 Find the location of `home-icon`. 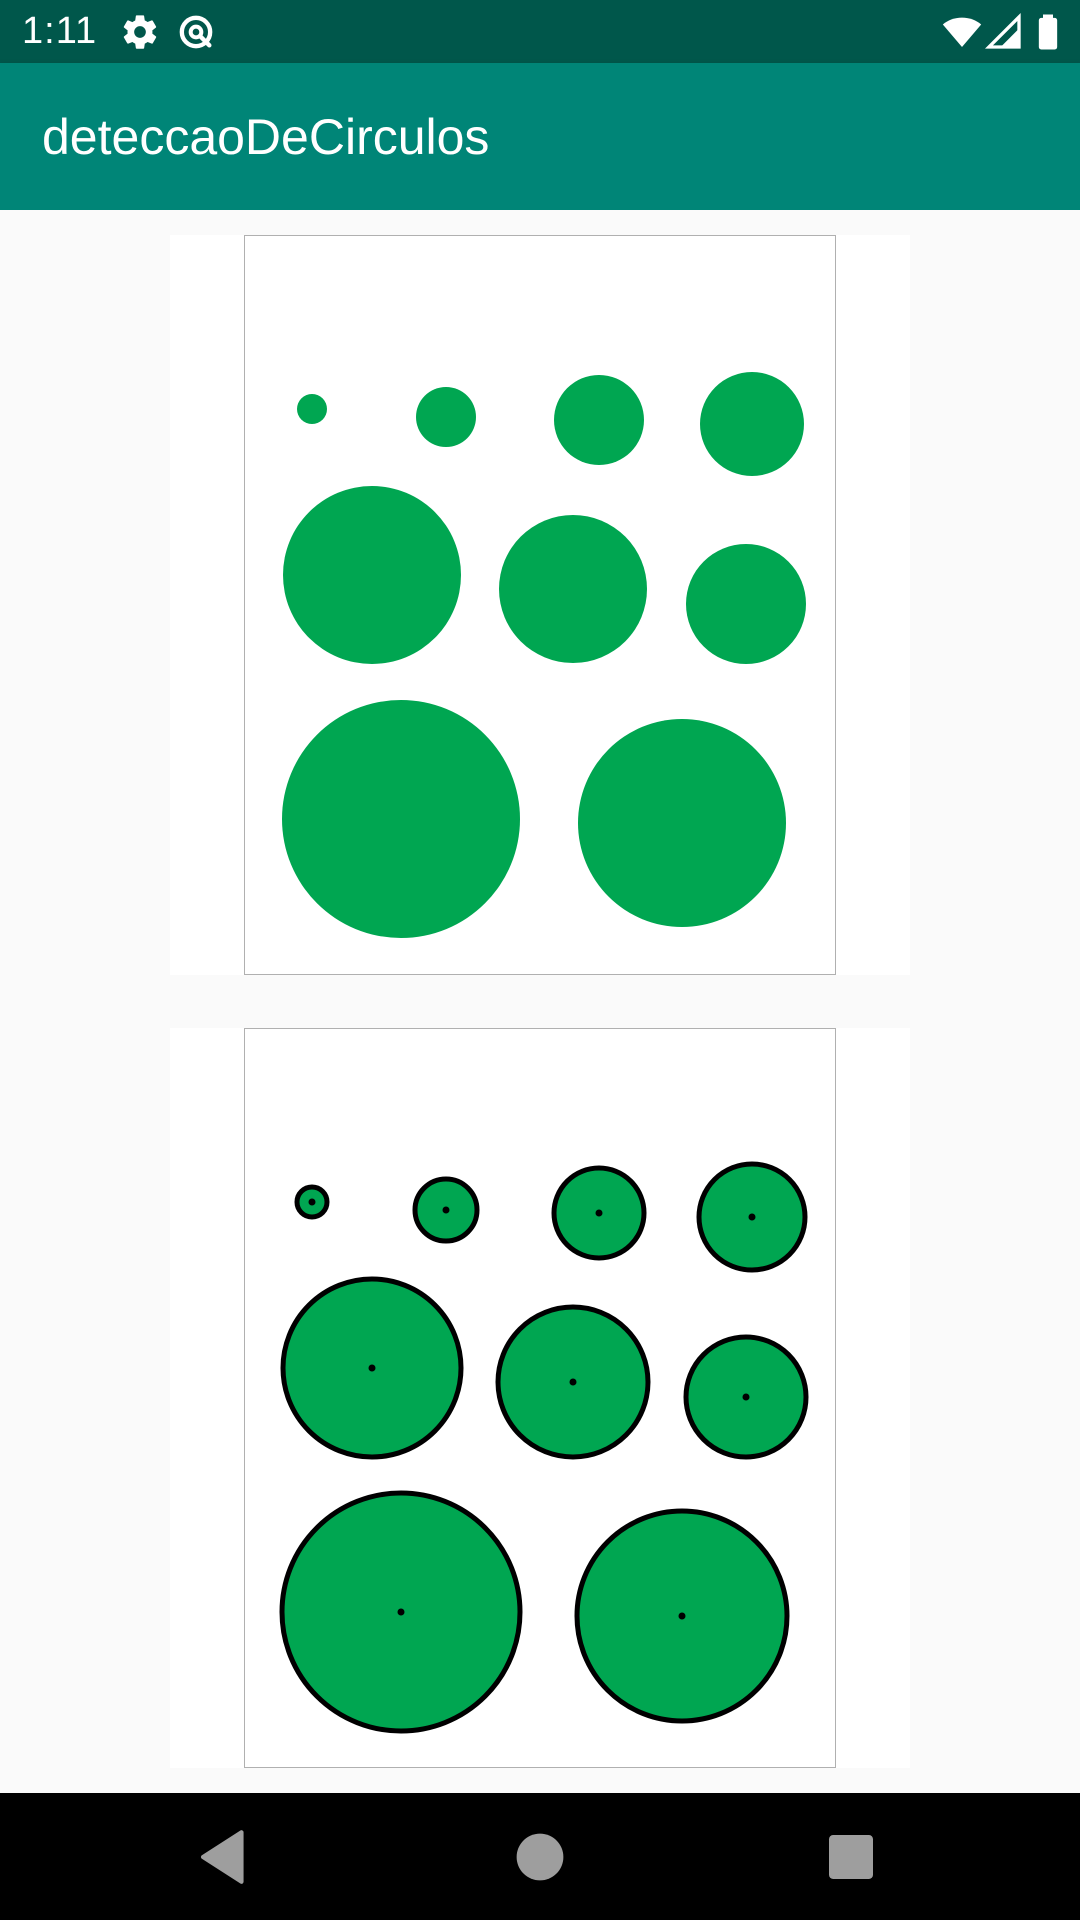

home-icon is located at coordinates (540, 1857).